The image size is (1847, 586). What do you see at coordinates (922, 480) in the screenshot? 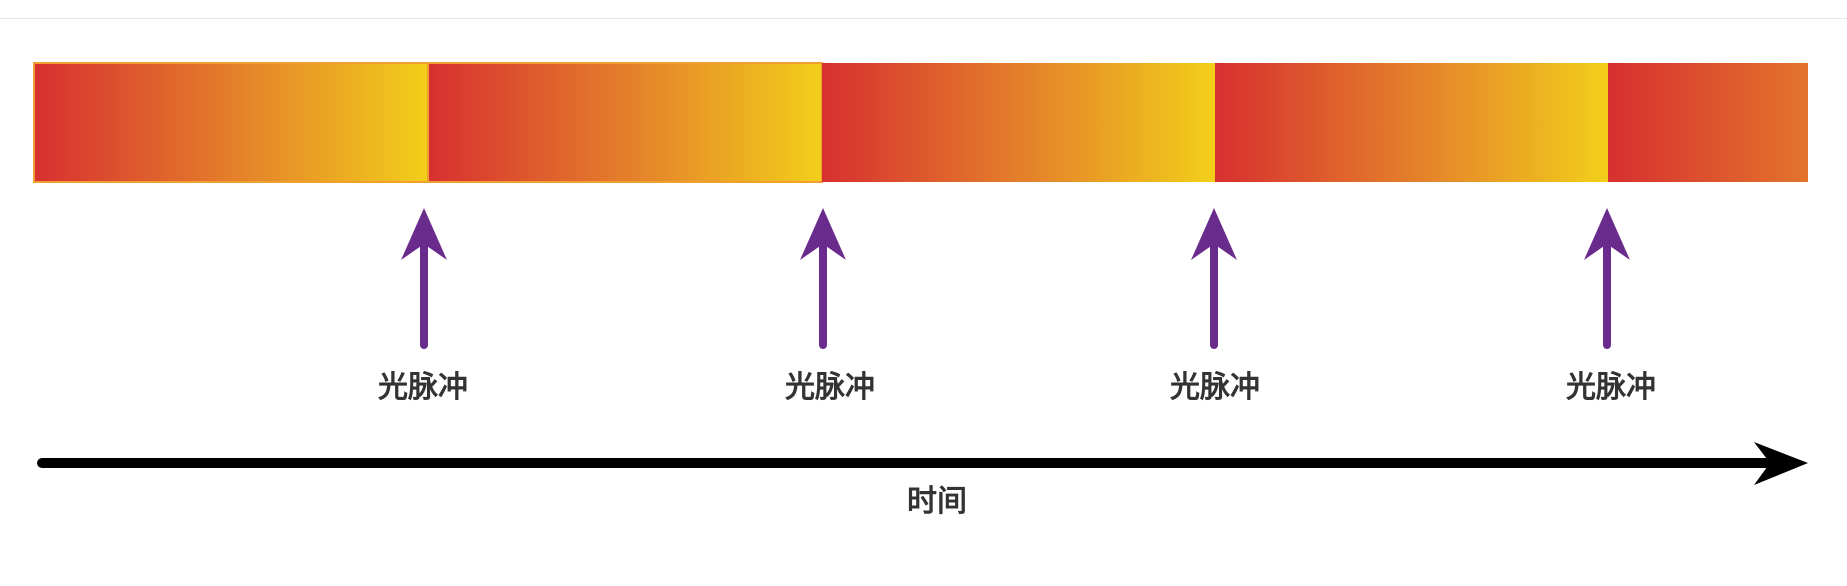
I see `time-axis: 时间` at bounding box center [922, 480].